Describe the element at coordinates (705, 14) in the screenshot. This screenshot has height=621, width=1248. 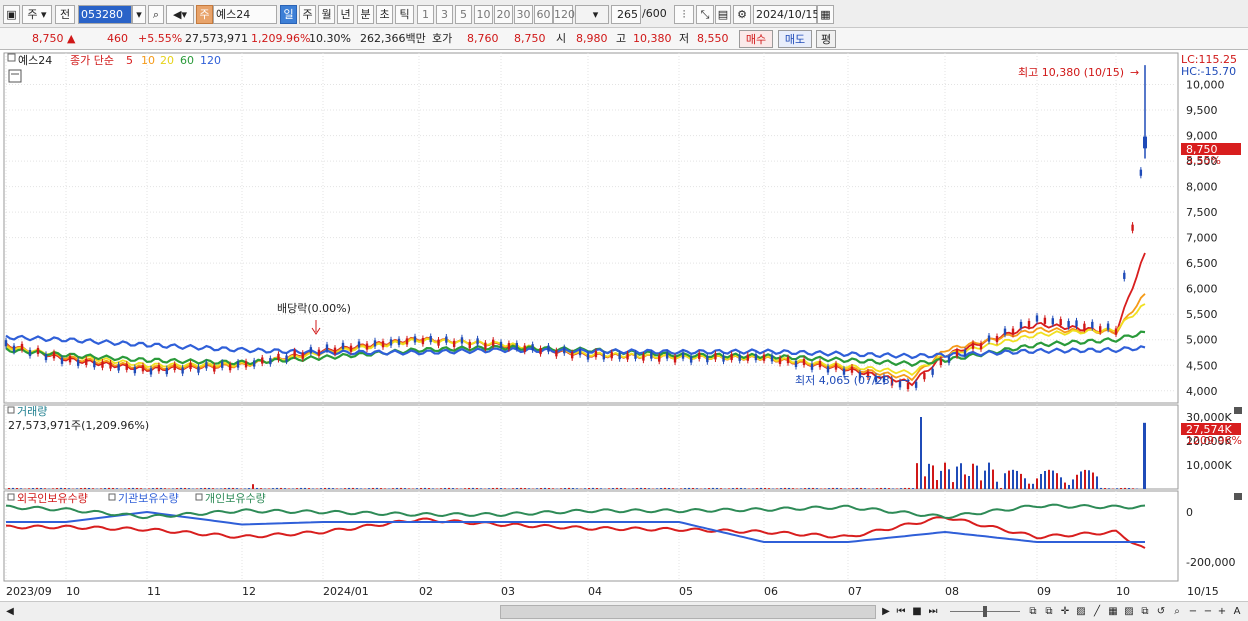
I see `drawing-tool-icon: ⤡` at that location.